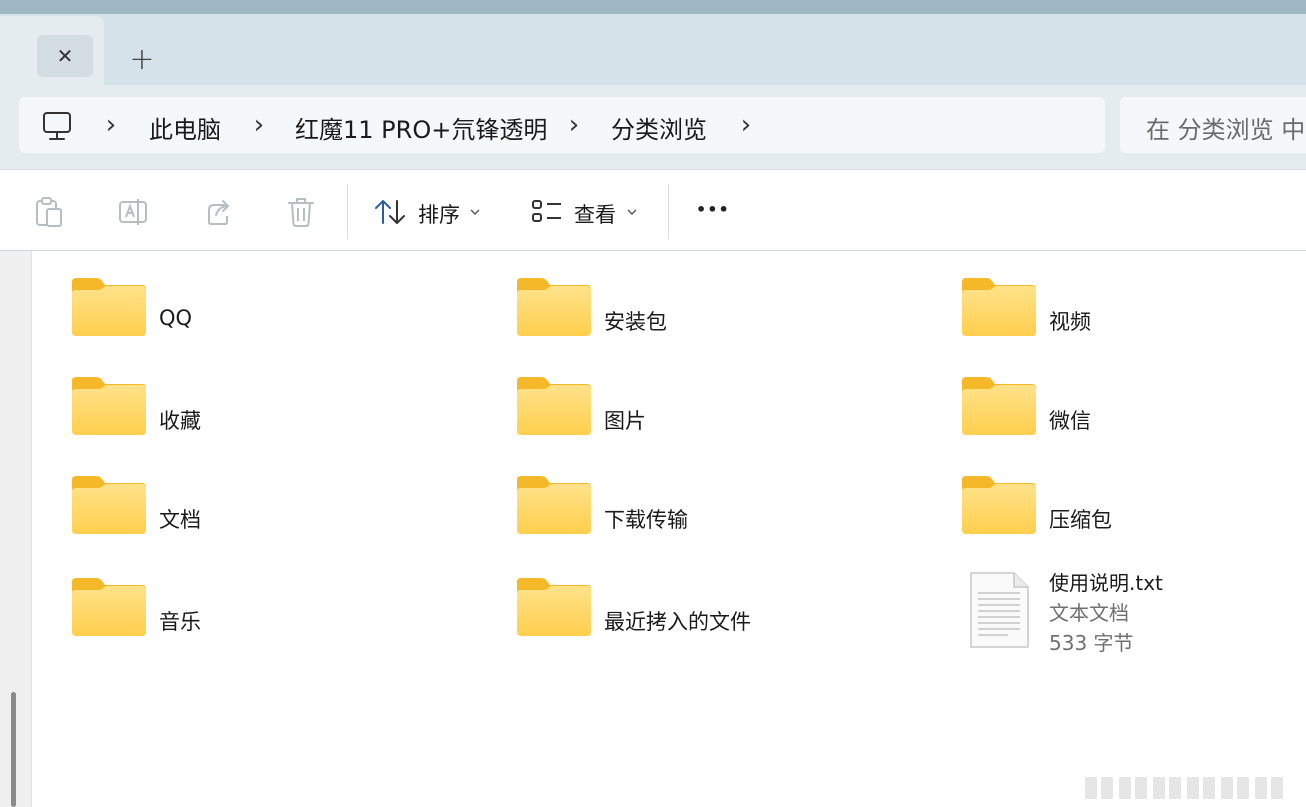 The image size is (1306, 807). What do you see at coordinates (57, 126) in the screenshot?
I see `computer-icon` at bounding box center [57, 126].